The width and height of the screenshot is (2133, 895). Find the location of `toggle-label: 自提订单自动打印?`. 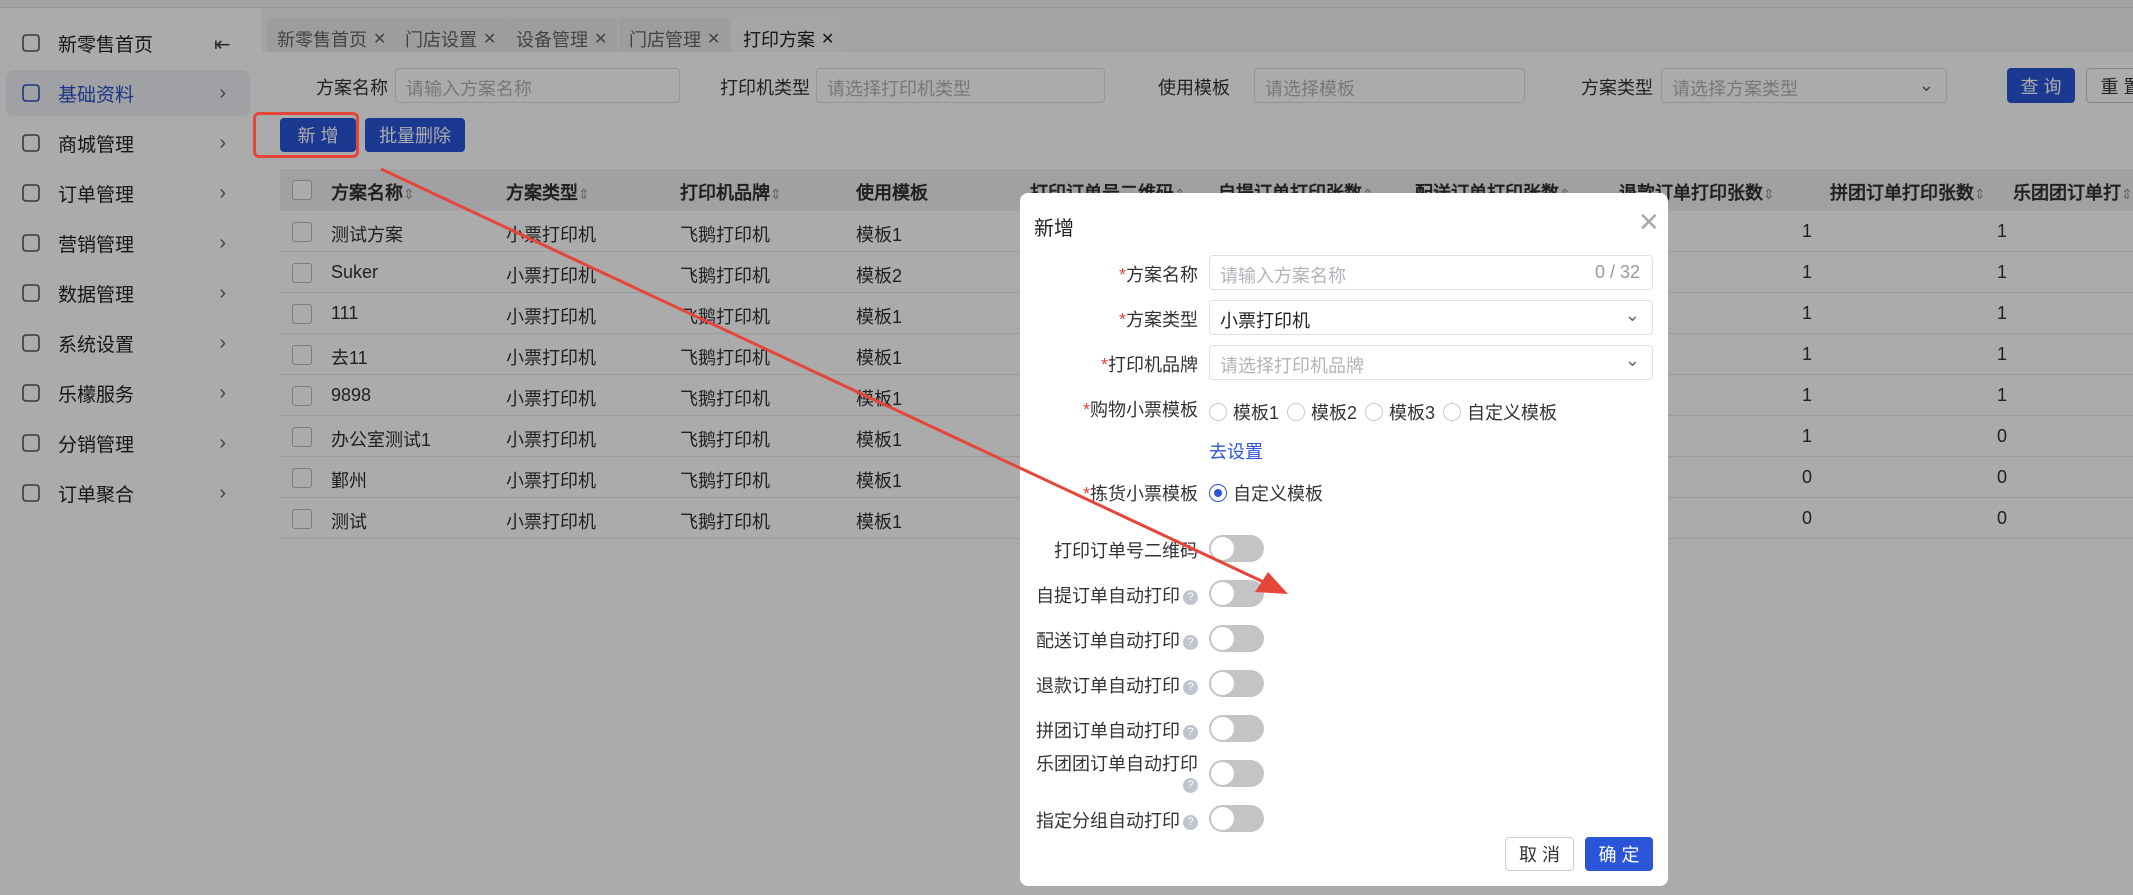

toggle-label: 自提订单自动打印? is located at coordinates (1117, 595).